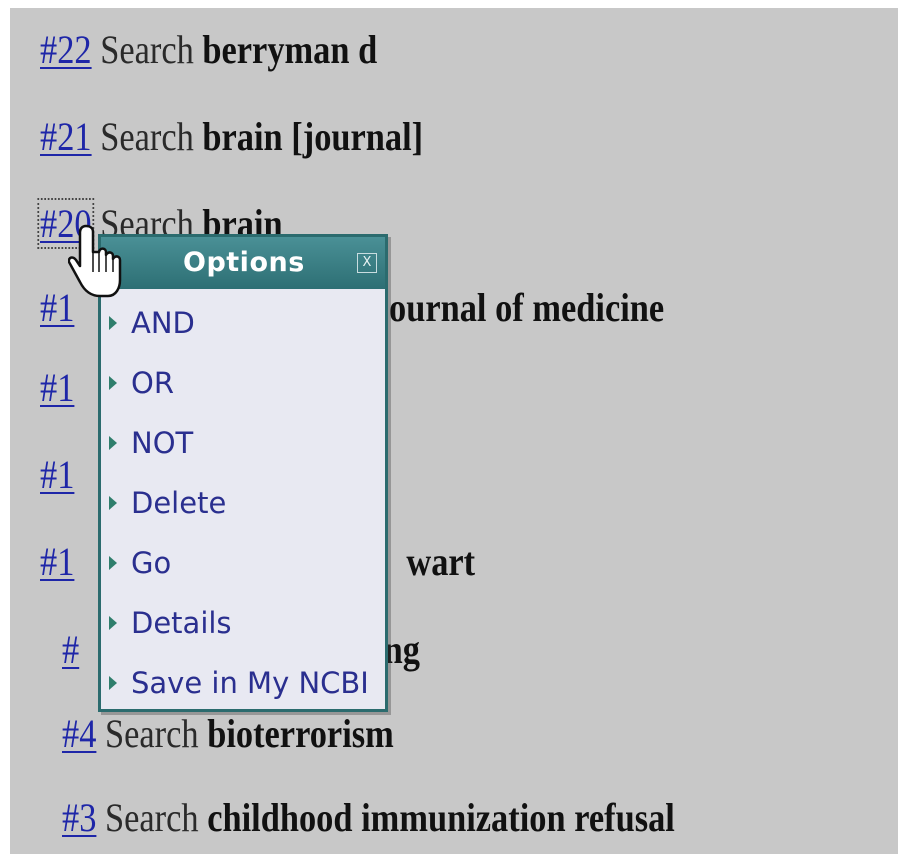 The width and height of the screenshot is (898, 858). What do you see at coordinates (313, 136) in the screenshot?
I see `history-search-term: brain [journal]` at bounding box center [313, 136].